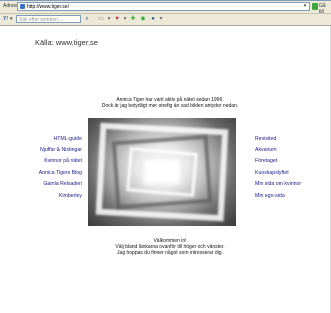  I want to click on go-arrow-icon, so click(315, 6).